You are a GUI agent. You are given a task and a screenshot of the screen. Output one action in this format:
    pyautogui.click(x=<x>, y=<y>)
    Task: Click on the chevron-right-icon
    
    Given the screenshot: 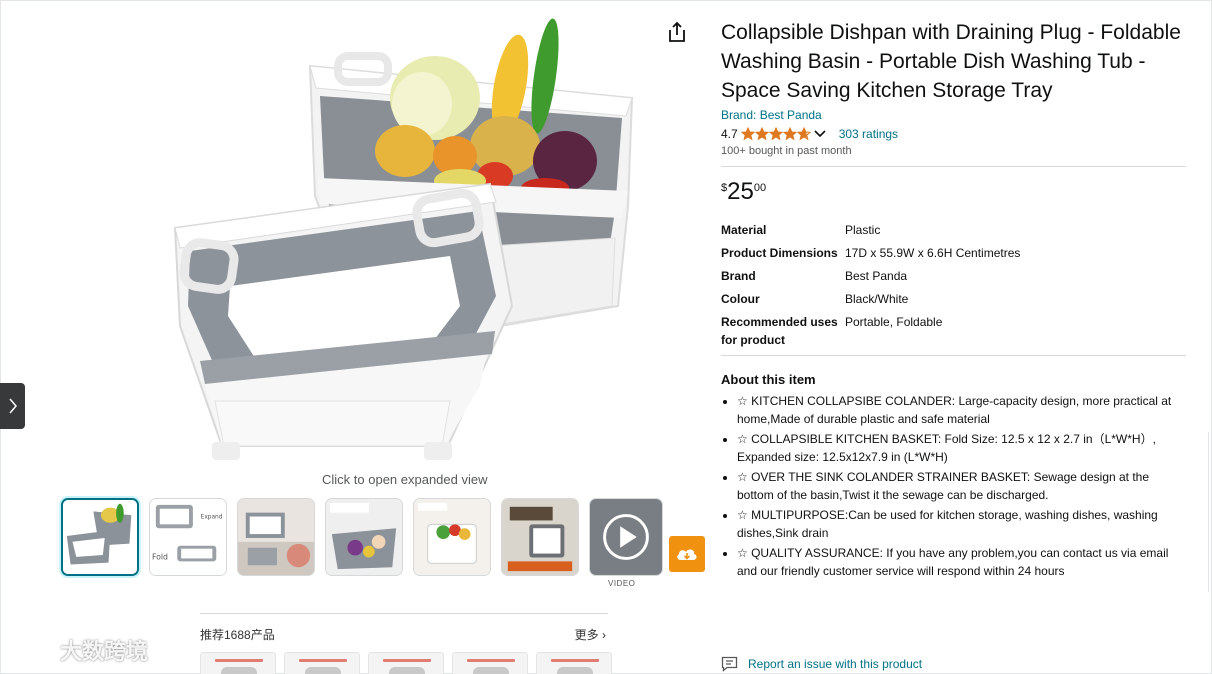 What is the action you would take?
    pyautogui.click(x=12, y=406)
    